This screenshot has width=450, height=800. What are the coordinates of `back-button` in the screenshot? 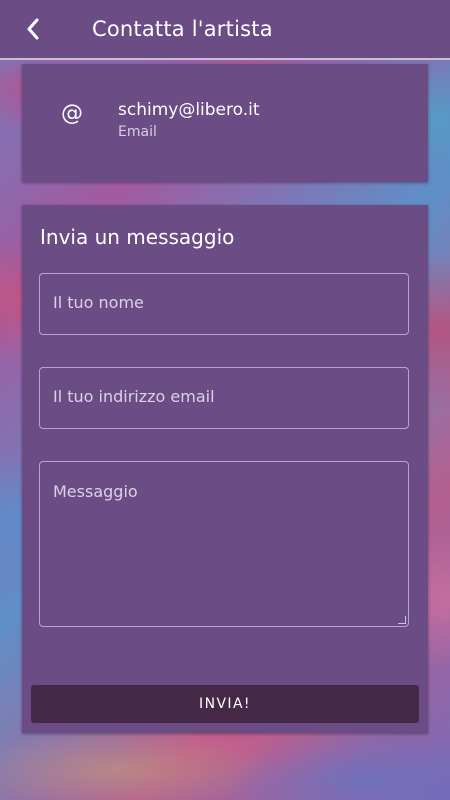 It's located at (33, 29).